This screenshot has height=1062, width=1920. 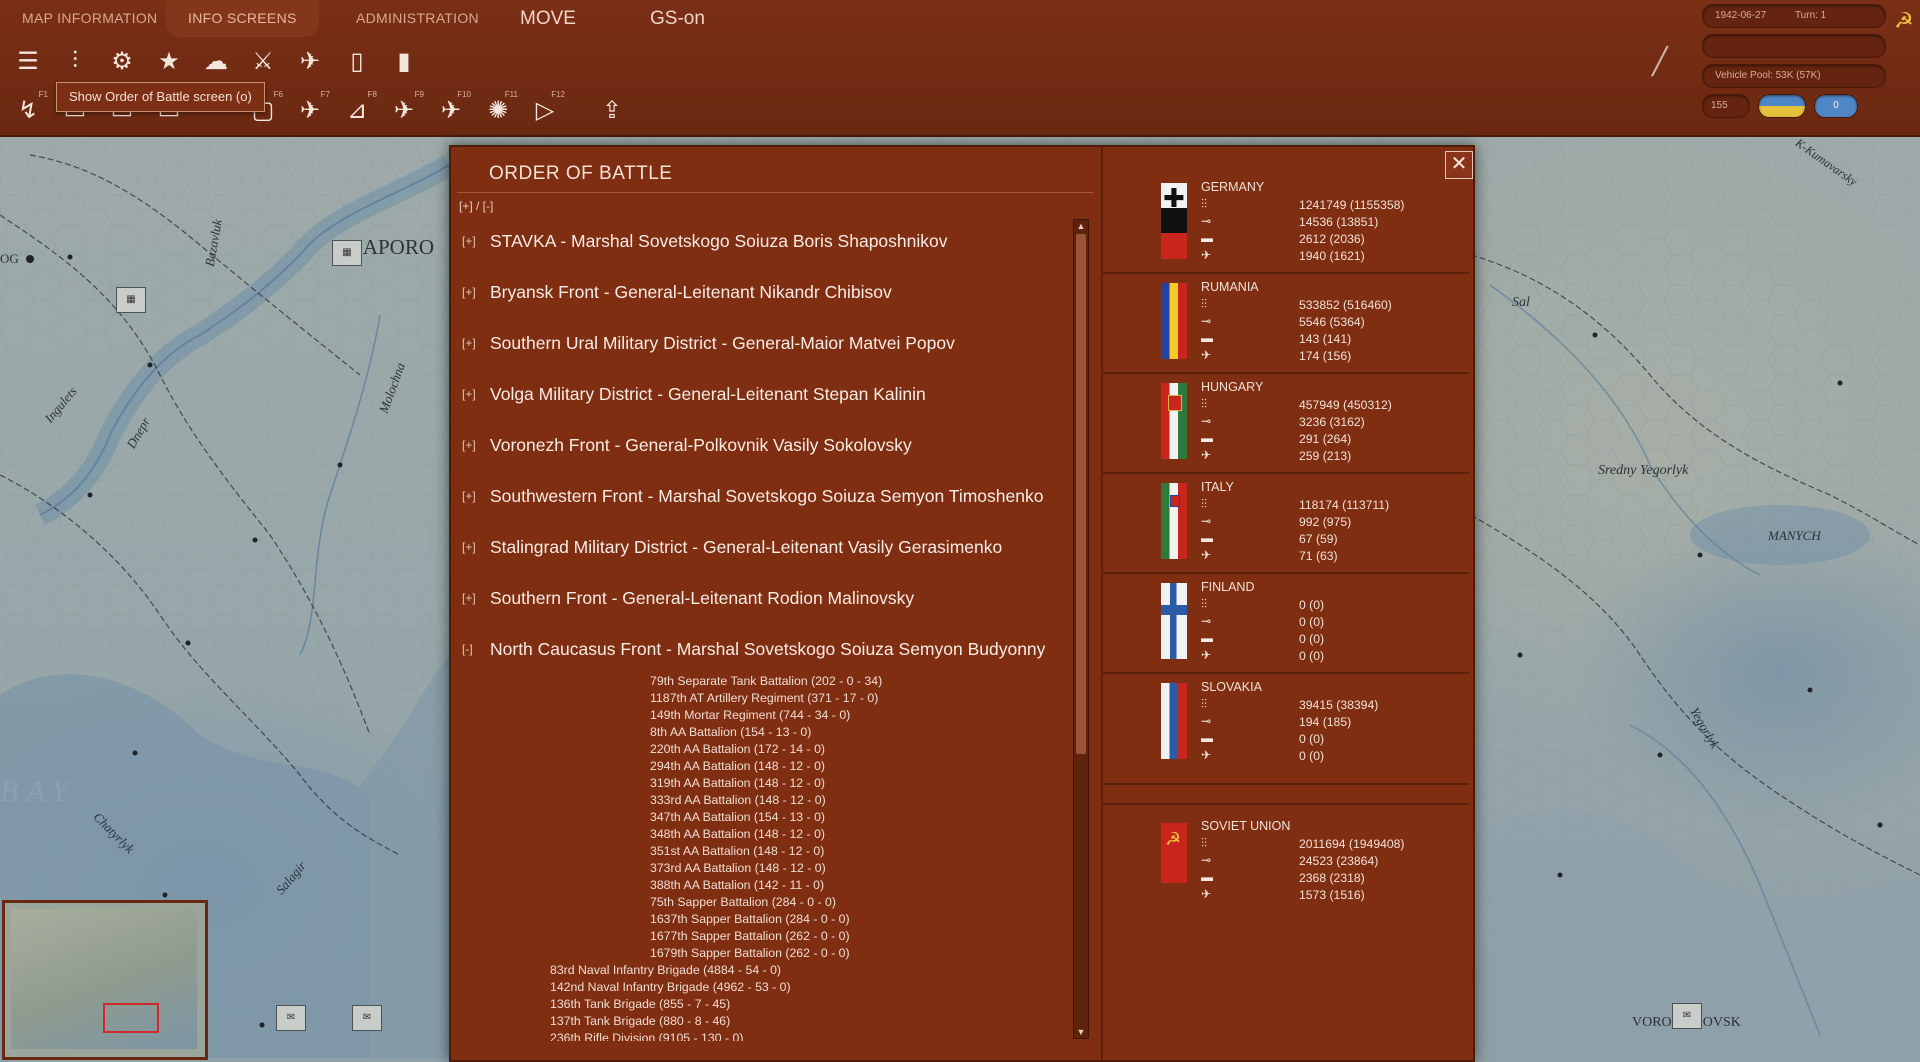 What do you see at coordinates (1331, 605) in the screenshot?
I see `stat-men: ⫶⫶ 0 (0)` at bounding box center [1331, 605].